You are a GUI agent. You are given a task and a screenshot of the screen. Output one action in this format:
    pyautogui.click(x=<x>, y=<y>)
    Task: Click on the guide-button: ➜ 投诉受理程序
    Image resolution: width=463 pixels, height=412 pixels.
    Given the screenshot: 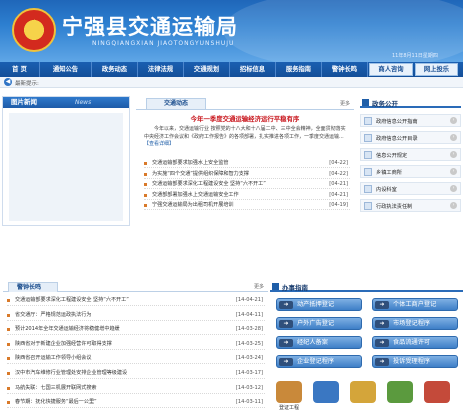 What is the action you would take?
    pyautogui.click(x=415, y=361)
    